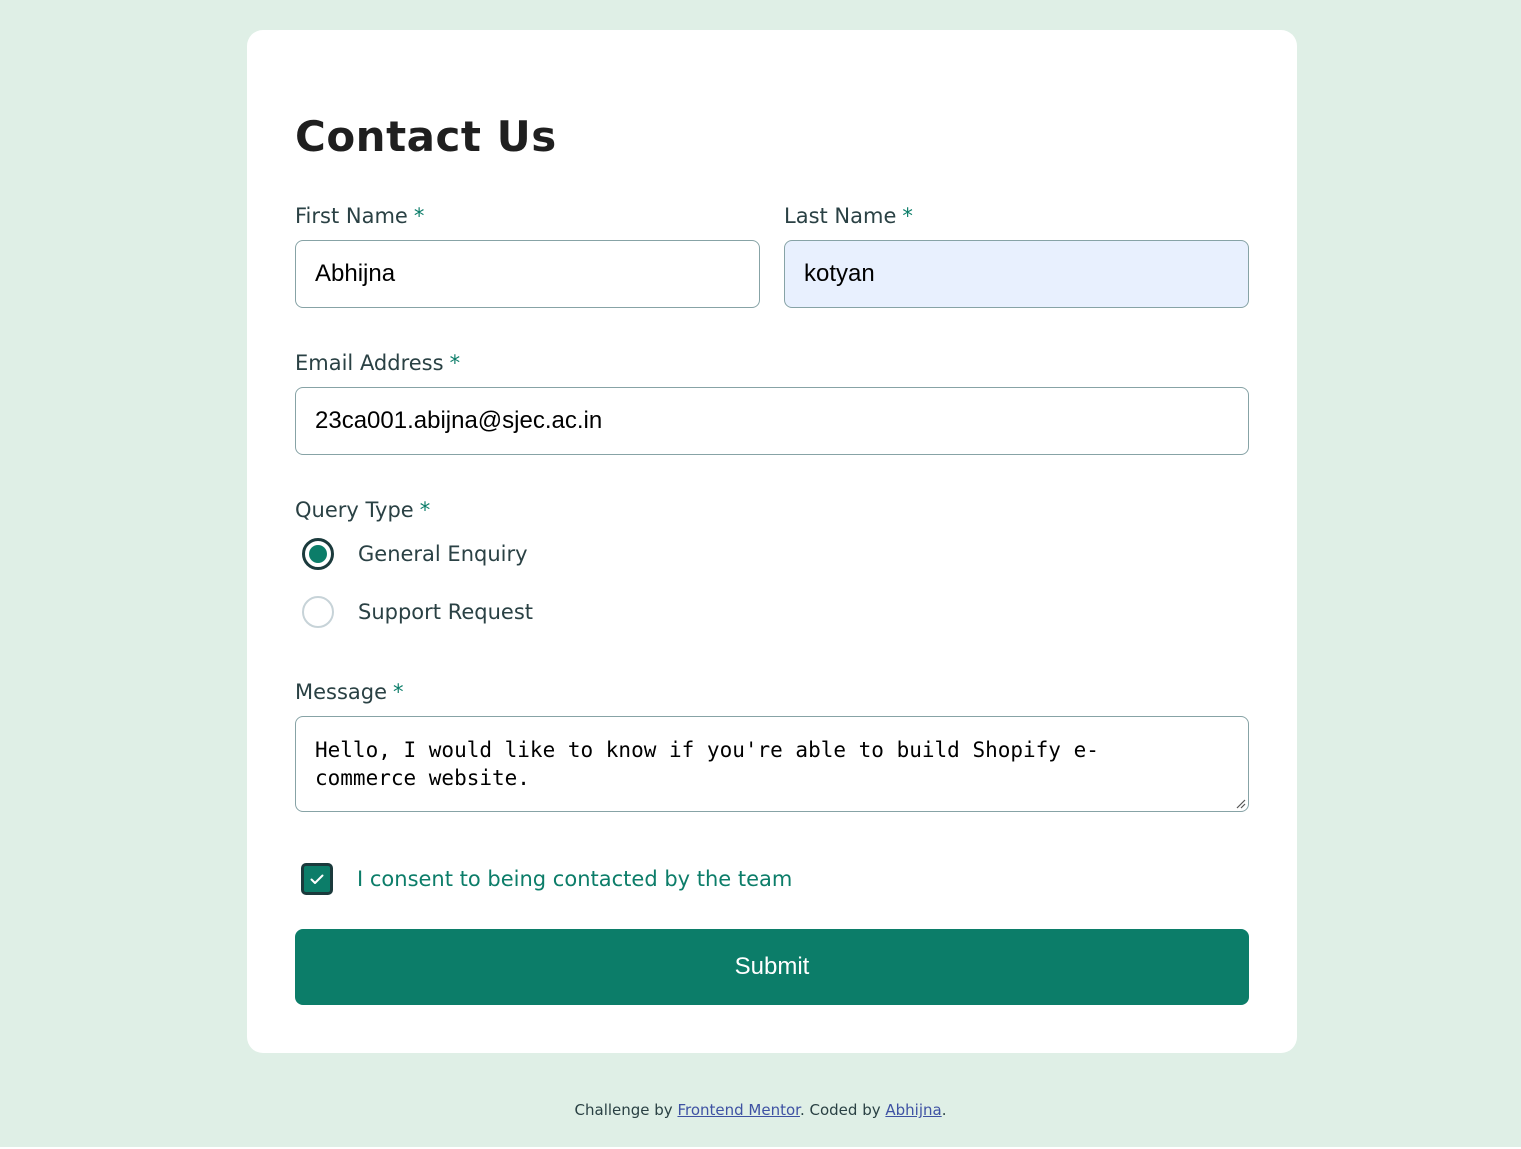  I want to click on consent-checkbox, so click(317, 879).